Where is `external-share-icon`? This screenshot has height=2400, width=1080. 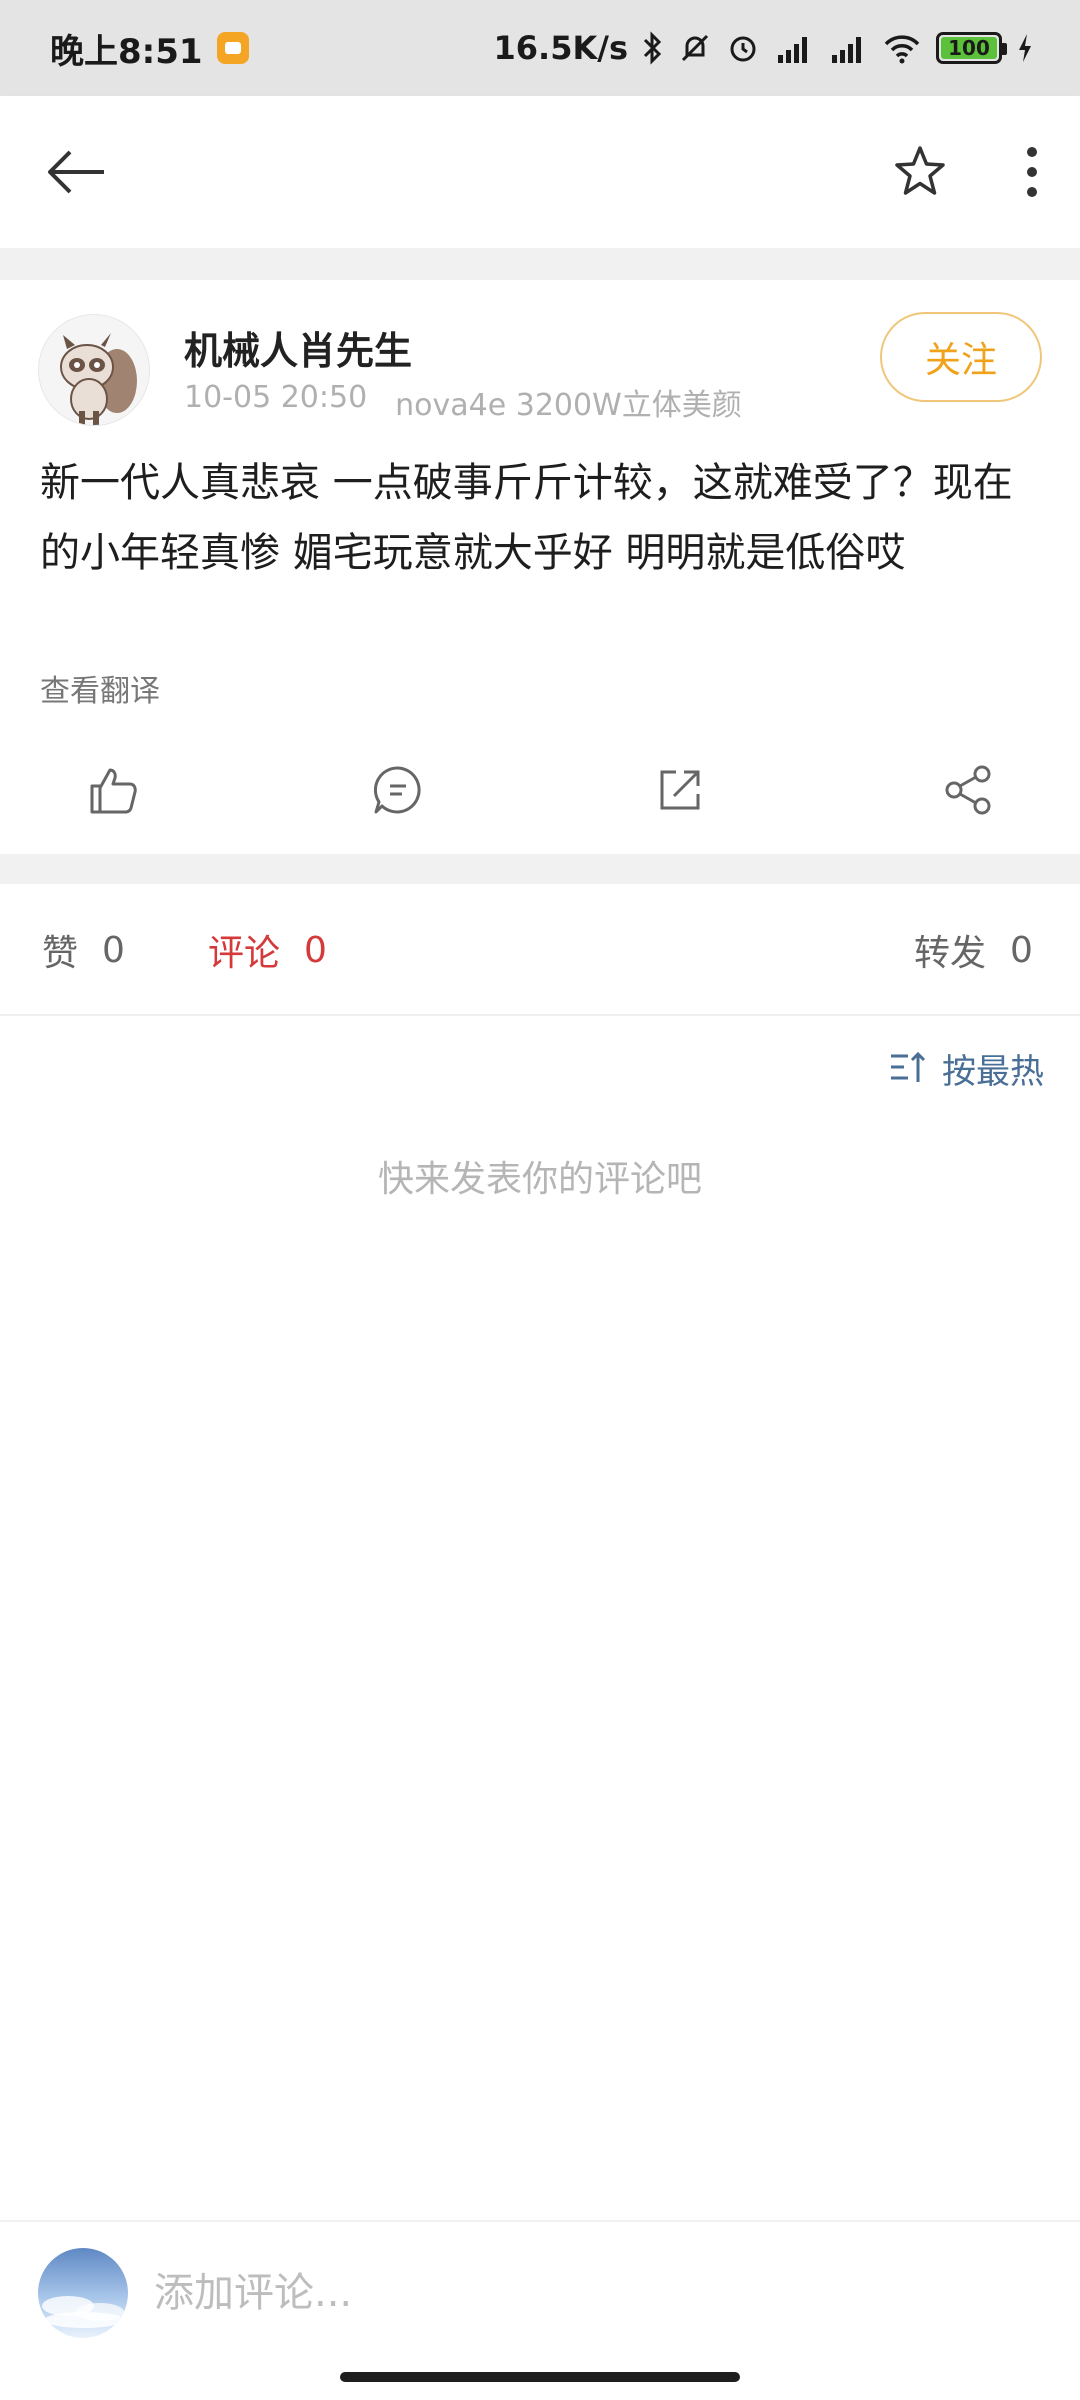 external-share-icon is located at coordinates (680, 790).